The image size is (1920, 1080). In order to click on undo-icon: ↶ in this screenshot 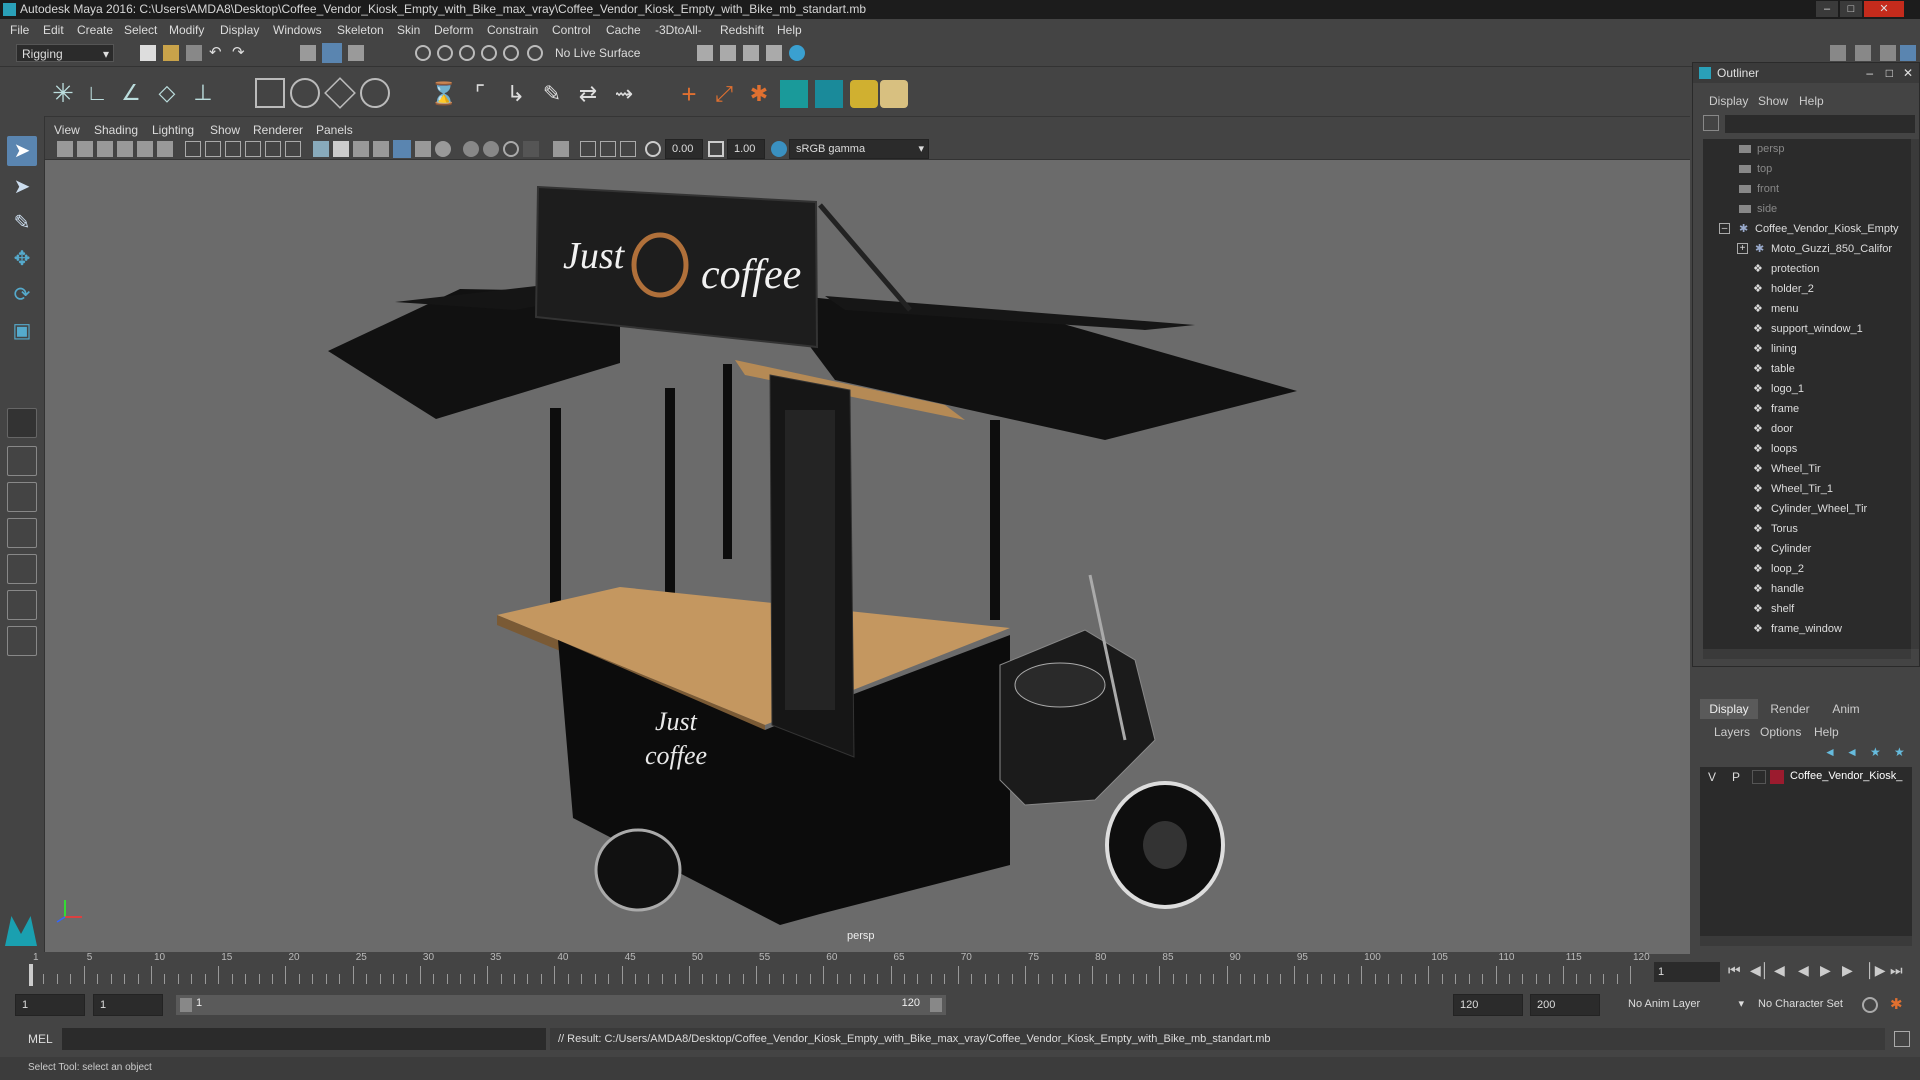, I will do `click(217, 53)`.